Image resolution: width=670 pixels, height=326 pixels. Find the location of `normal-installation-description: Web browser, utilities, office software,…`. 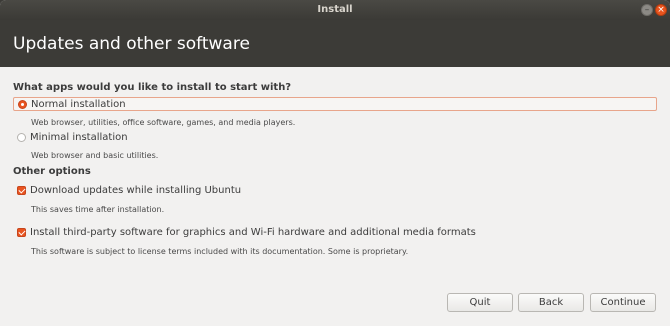

normal-installation-description: Web browser, utilities, office software,… is located at coordinates (163, 122).